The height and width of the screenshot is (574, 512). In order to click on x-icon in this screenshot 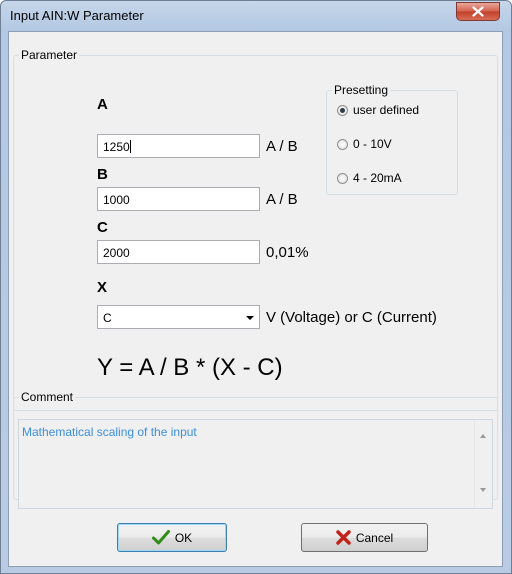, I will do `click(343, 537)`.